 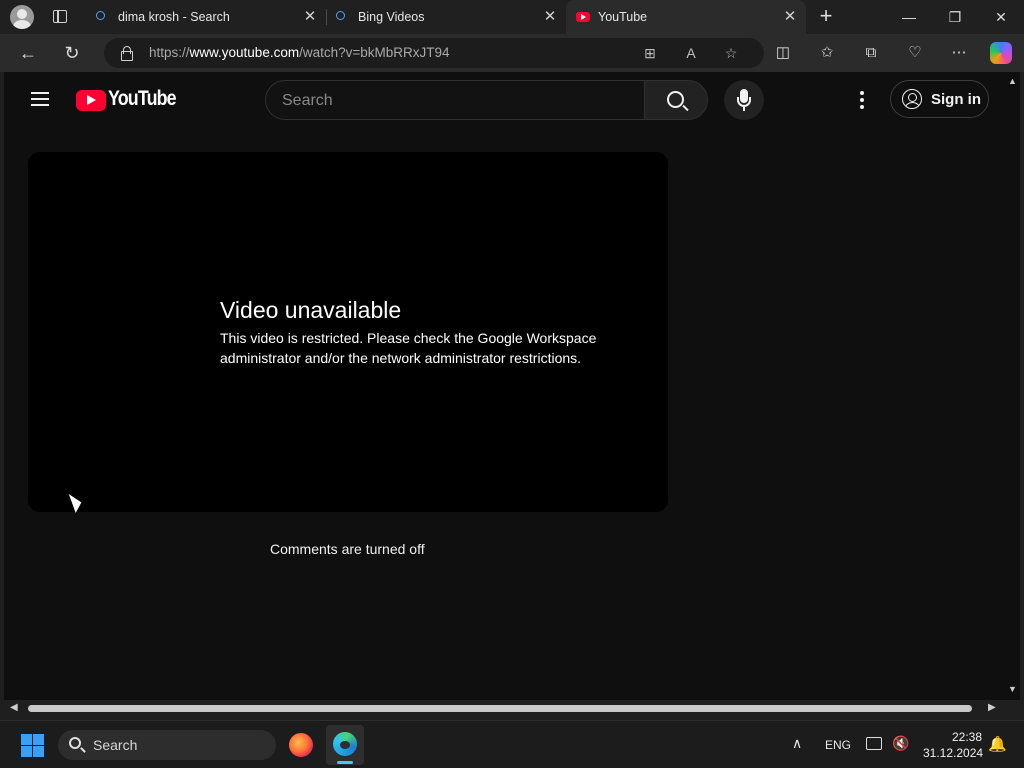 I want to click on search-placeholder: Search, so click(x=307, y=100).